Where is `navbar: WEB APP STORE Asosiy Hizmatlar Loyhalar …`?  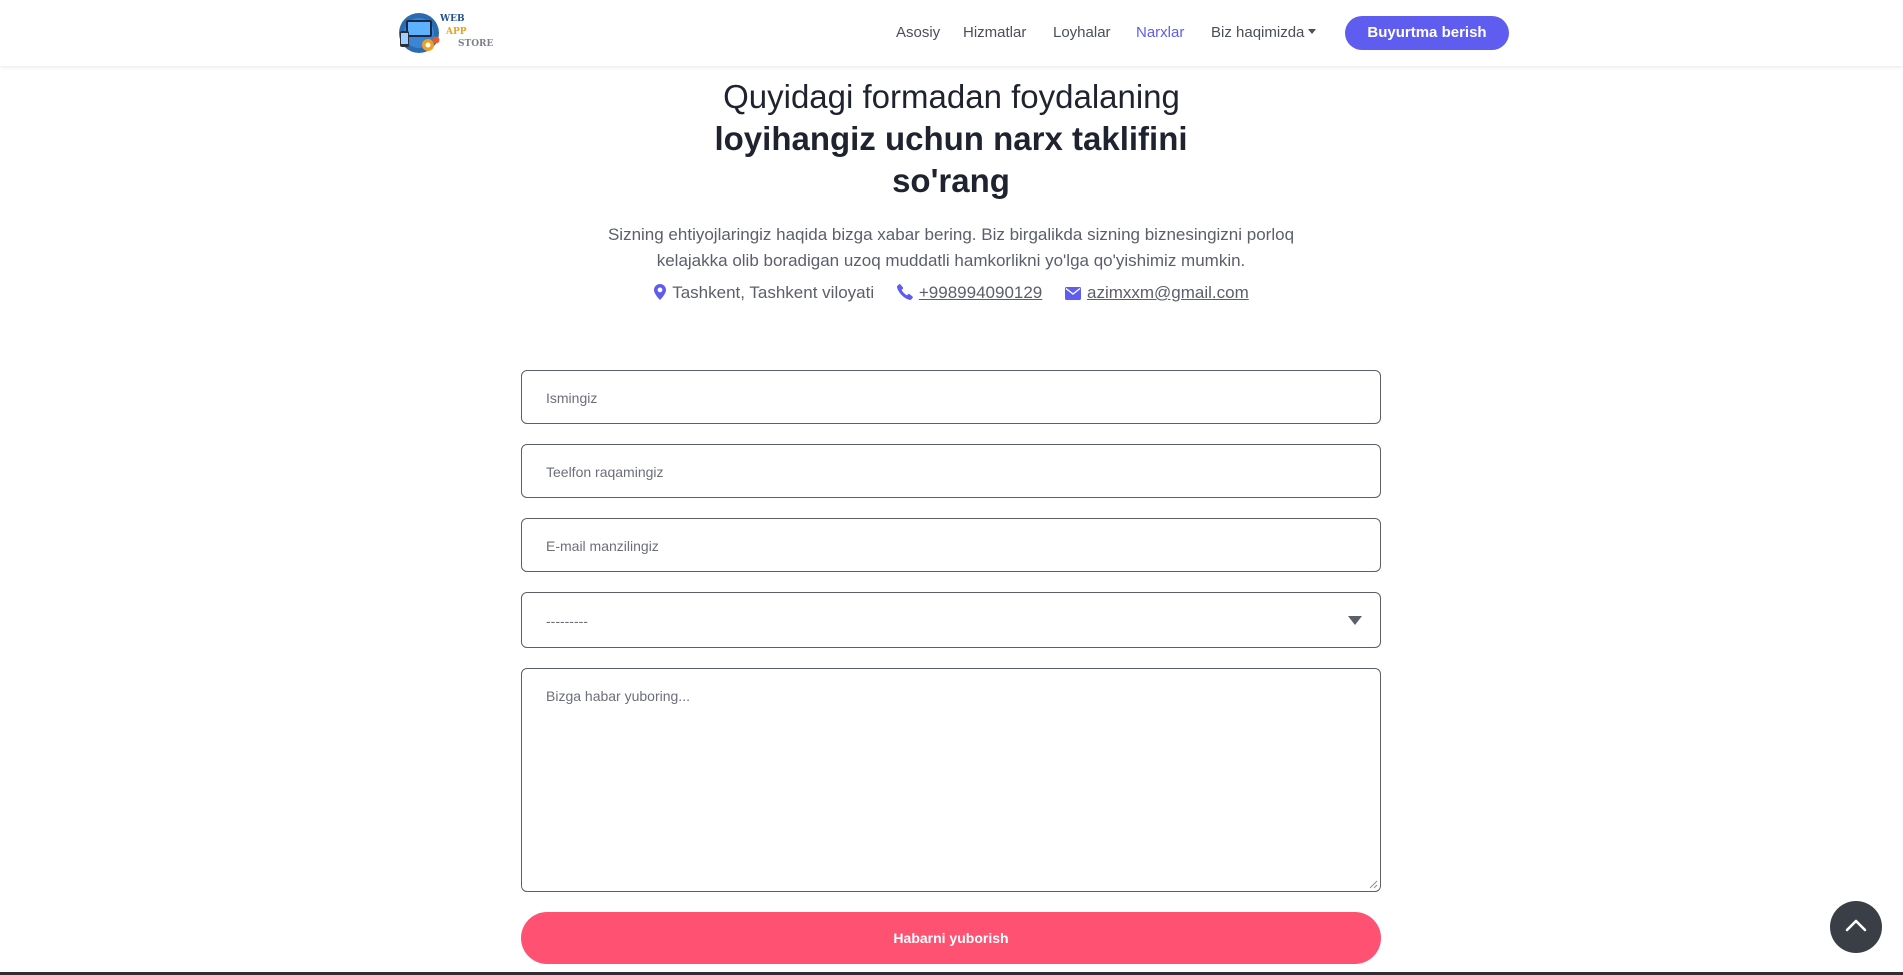
navbar: WEB APP STORE Asosiy Hizmatlar Loyhalar … is located at coordinates (951, 33).